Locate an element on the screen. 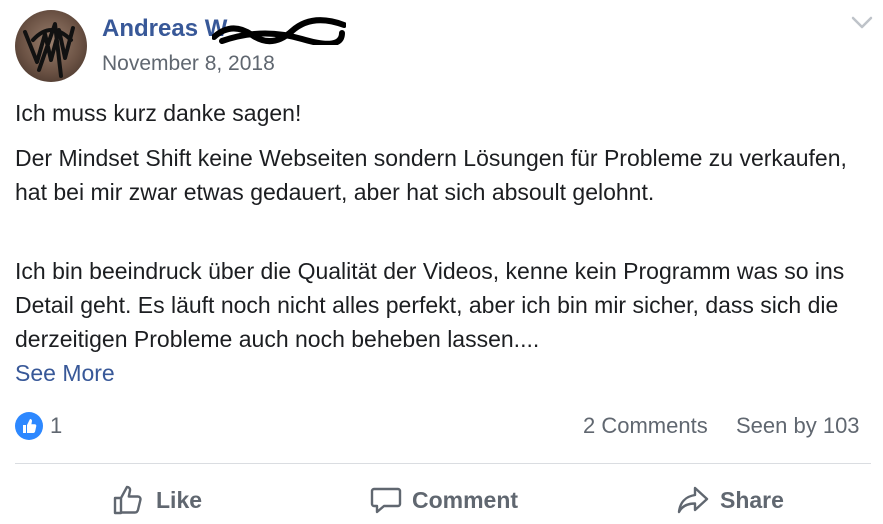  comment-button: Comment is located at coordinates (444, 500).